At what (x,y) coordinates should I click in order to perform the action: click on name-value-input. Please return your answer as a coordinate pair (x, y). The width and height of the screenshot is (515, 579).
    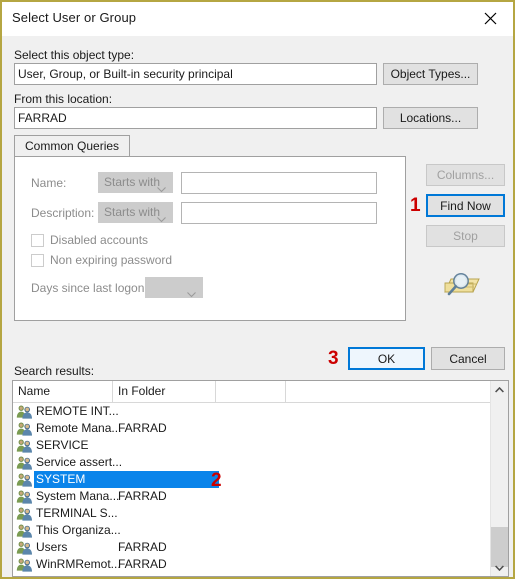
    Looking at the image, I should click on (279, 183).